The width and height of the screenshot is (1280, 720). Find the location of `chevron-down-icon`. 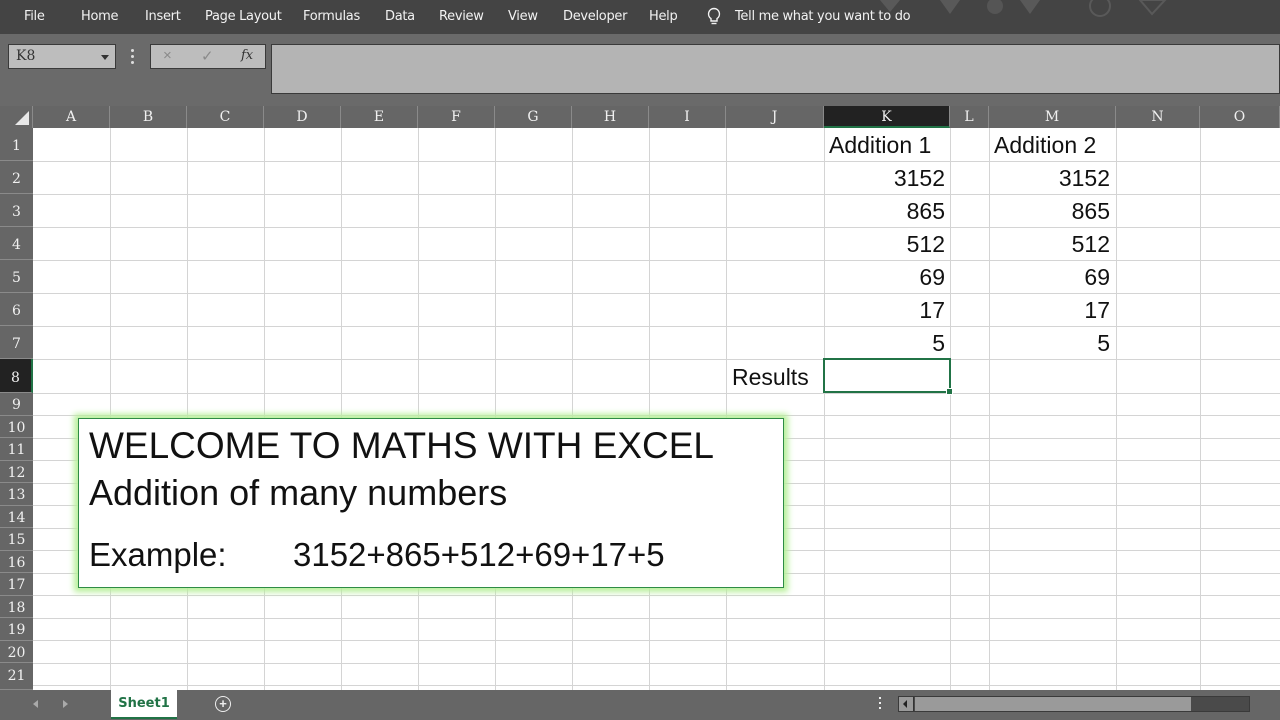

chevron-down-icon is located at coordinates (105, 57).